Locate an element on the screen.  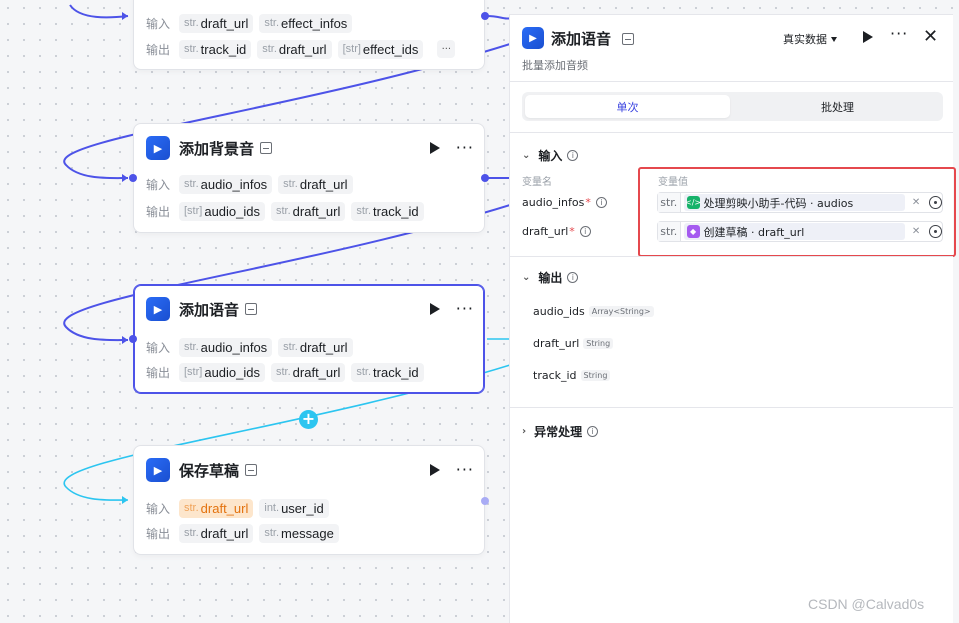
node-inputs-row: 输入 str. draft_url str. effect_infos is located at coordinates (310, 23).